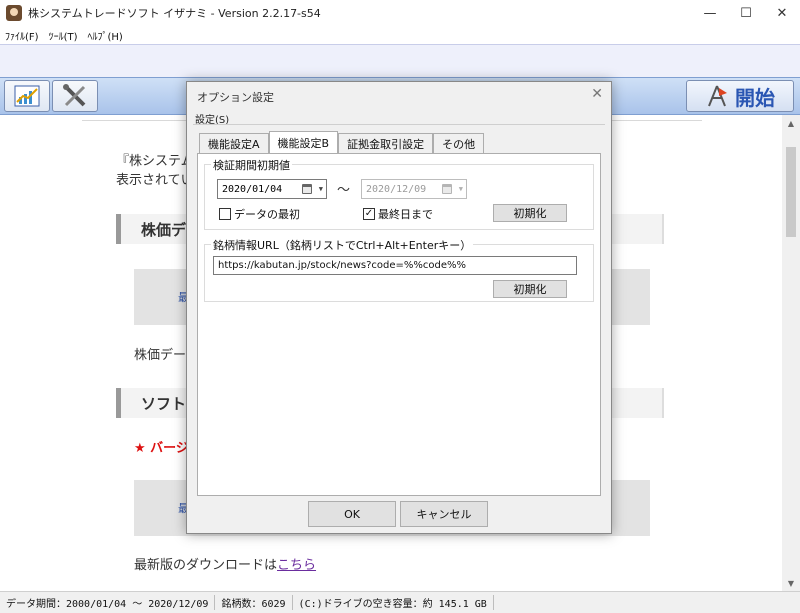 The width and height of the screenshot is (800, 613). I want to click on status-drive: (C:)ドライブの空き容量：約 145.1 GB, so click(393, 602).